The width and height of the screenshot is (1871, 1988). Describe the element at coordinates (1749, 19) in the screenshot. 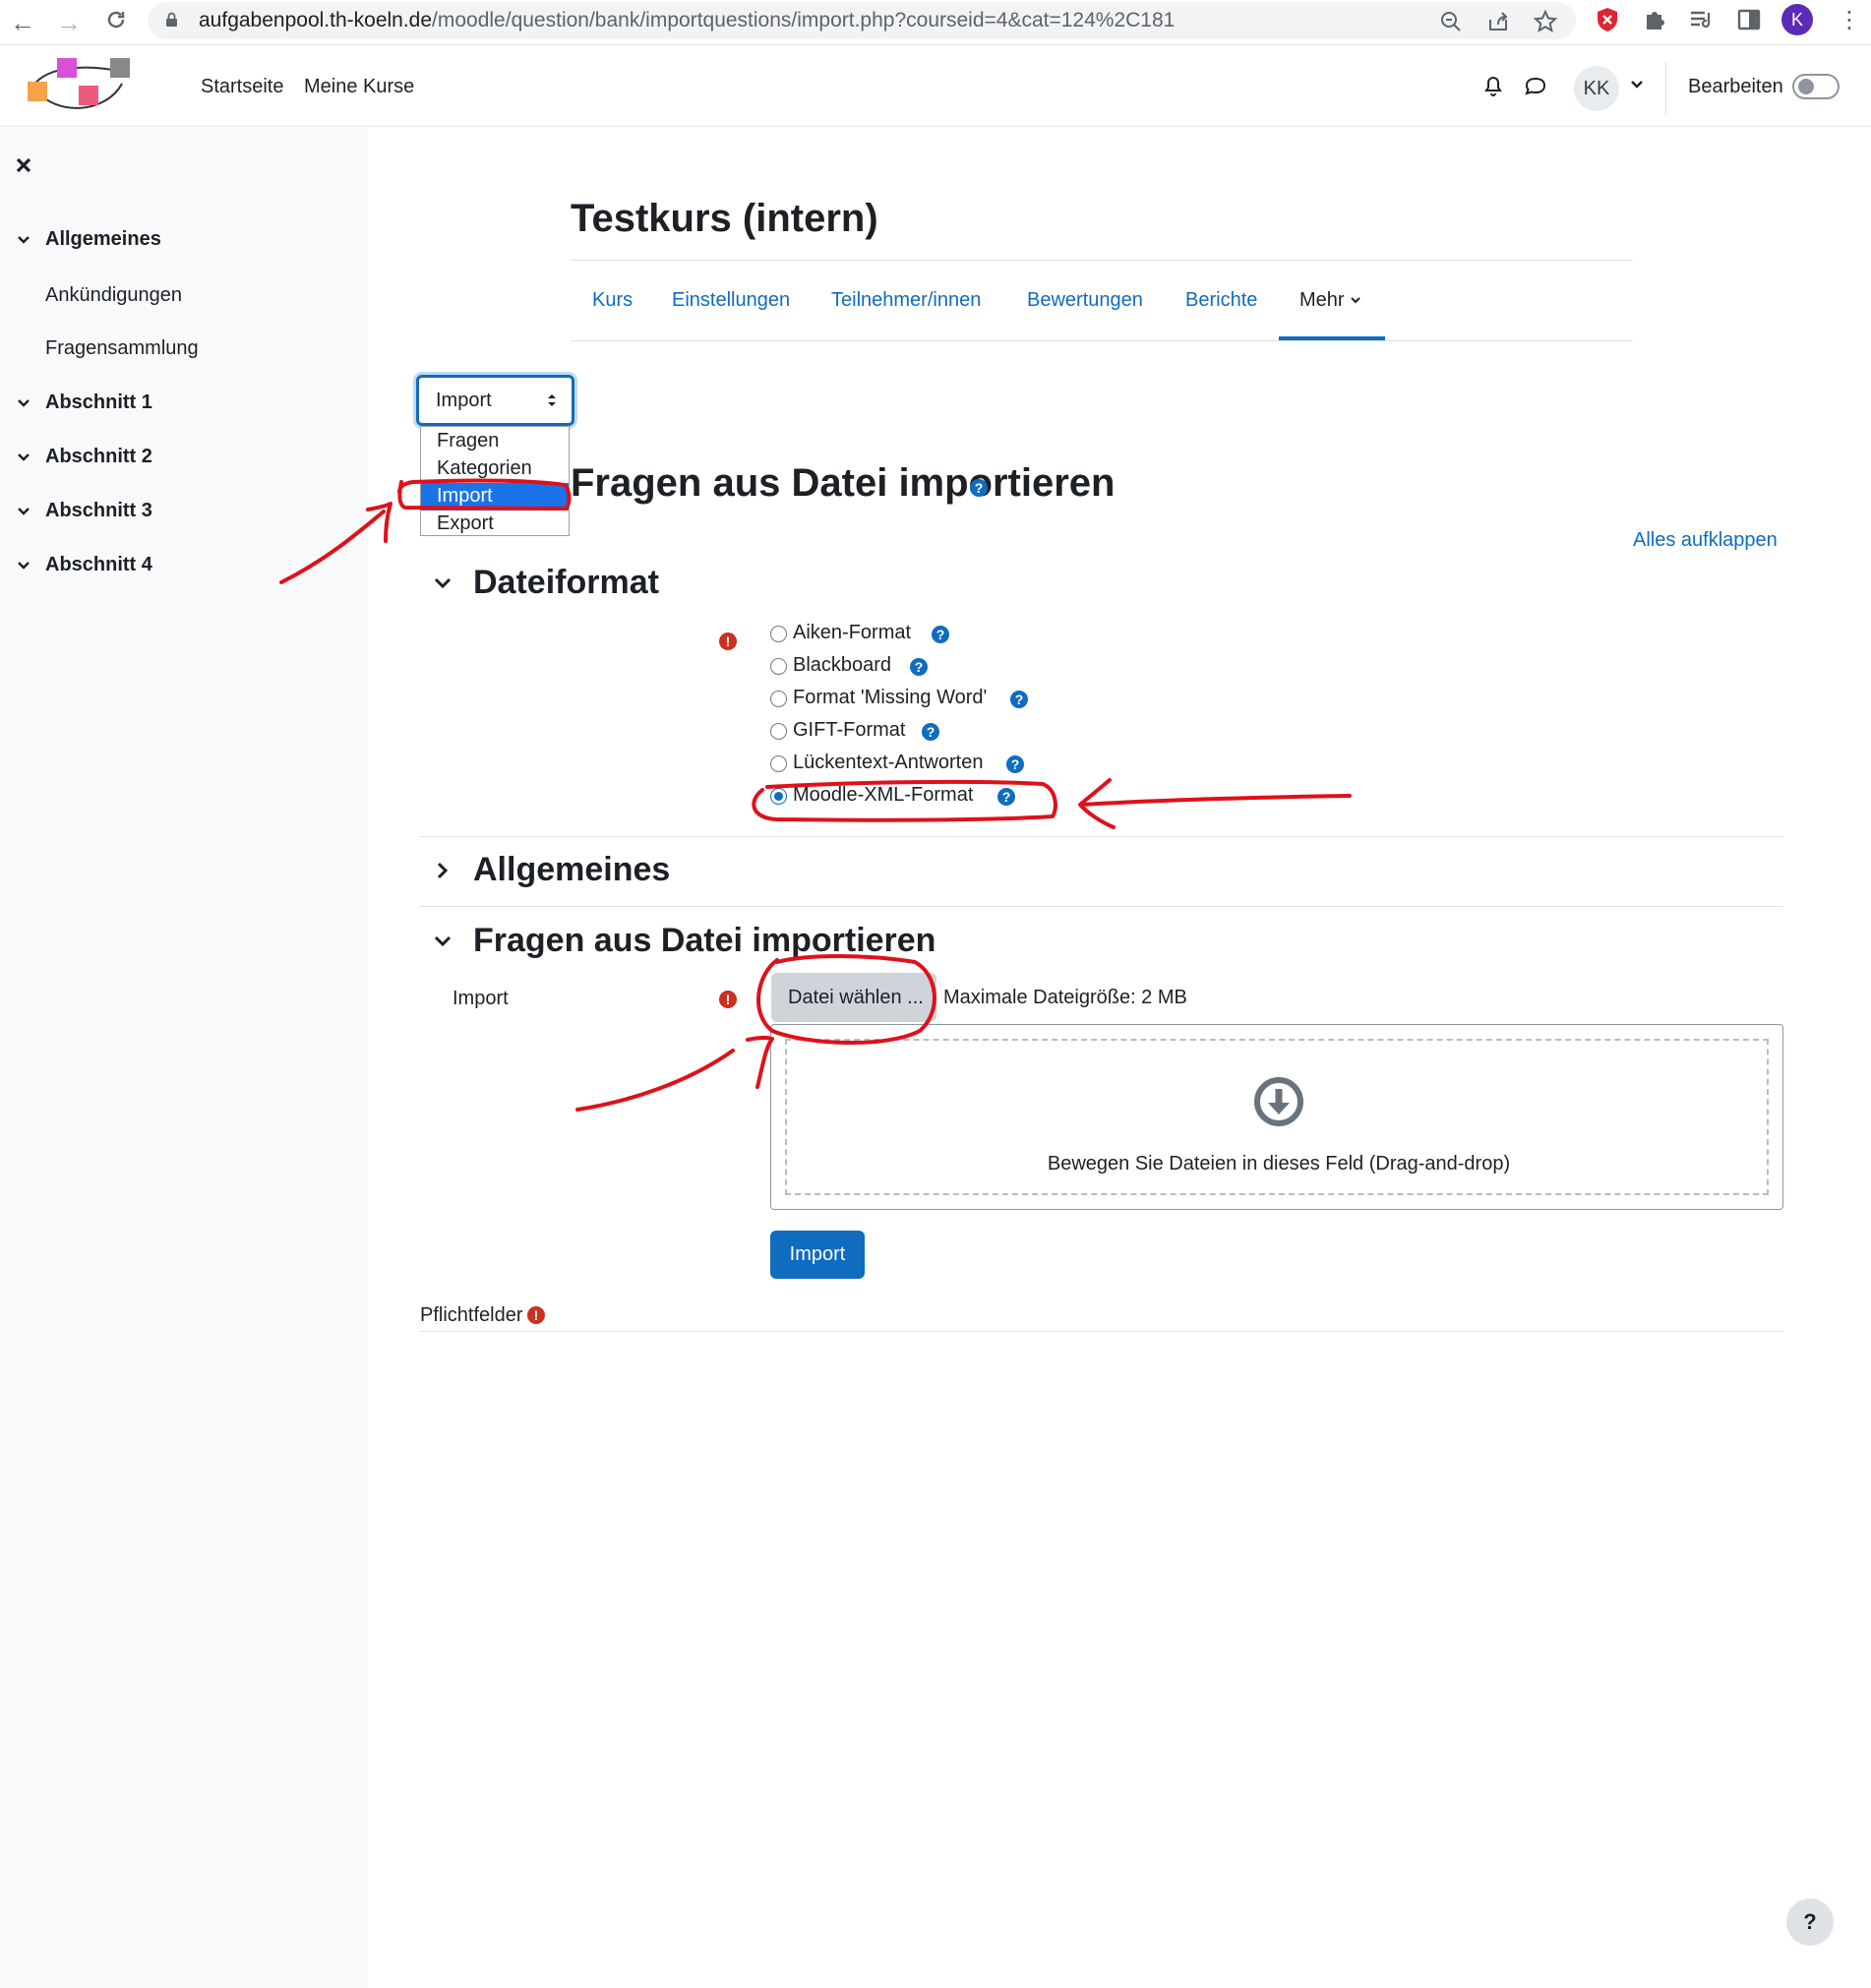

I see `side-panel-icon` at that location.